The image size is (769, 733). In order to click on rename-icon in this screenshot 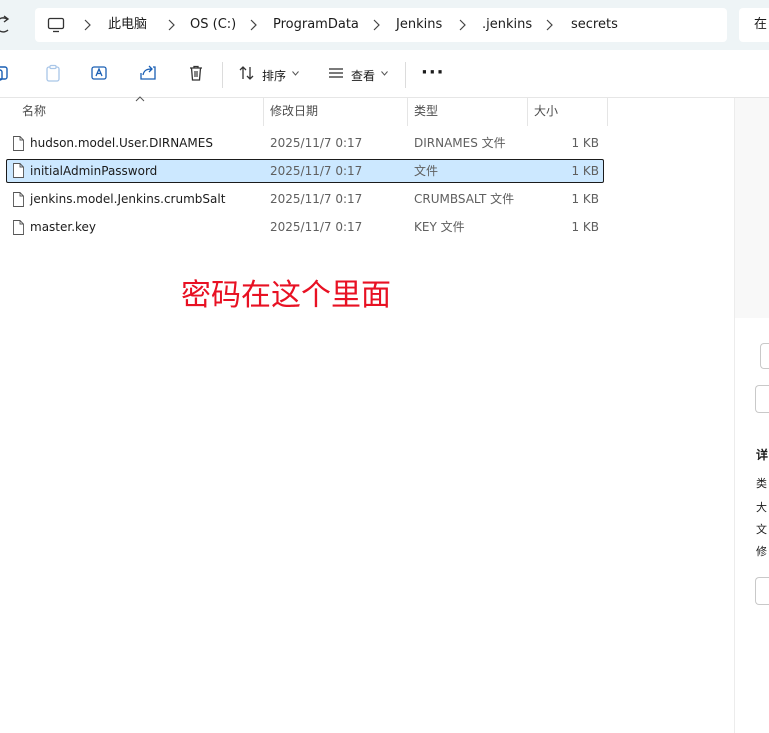, I will do `click(99, 73)`.